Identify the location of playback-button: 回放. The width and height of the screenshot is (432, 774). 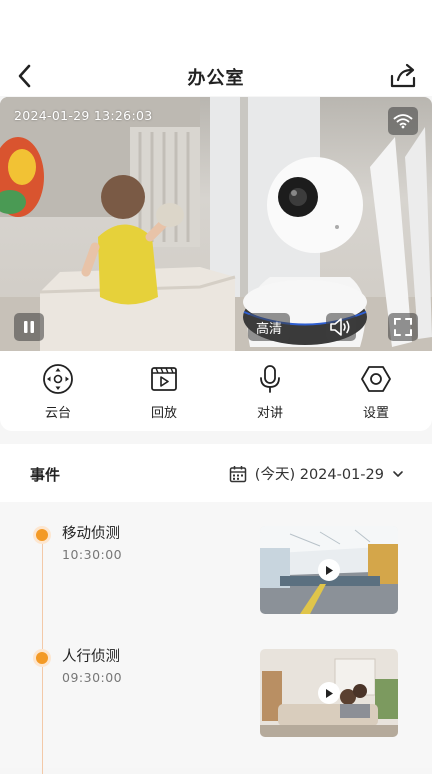
(164, 392).